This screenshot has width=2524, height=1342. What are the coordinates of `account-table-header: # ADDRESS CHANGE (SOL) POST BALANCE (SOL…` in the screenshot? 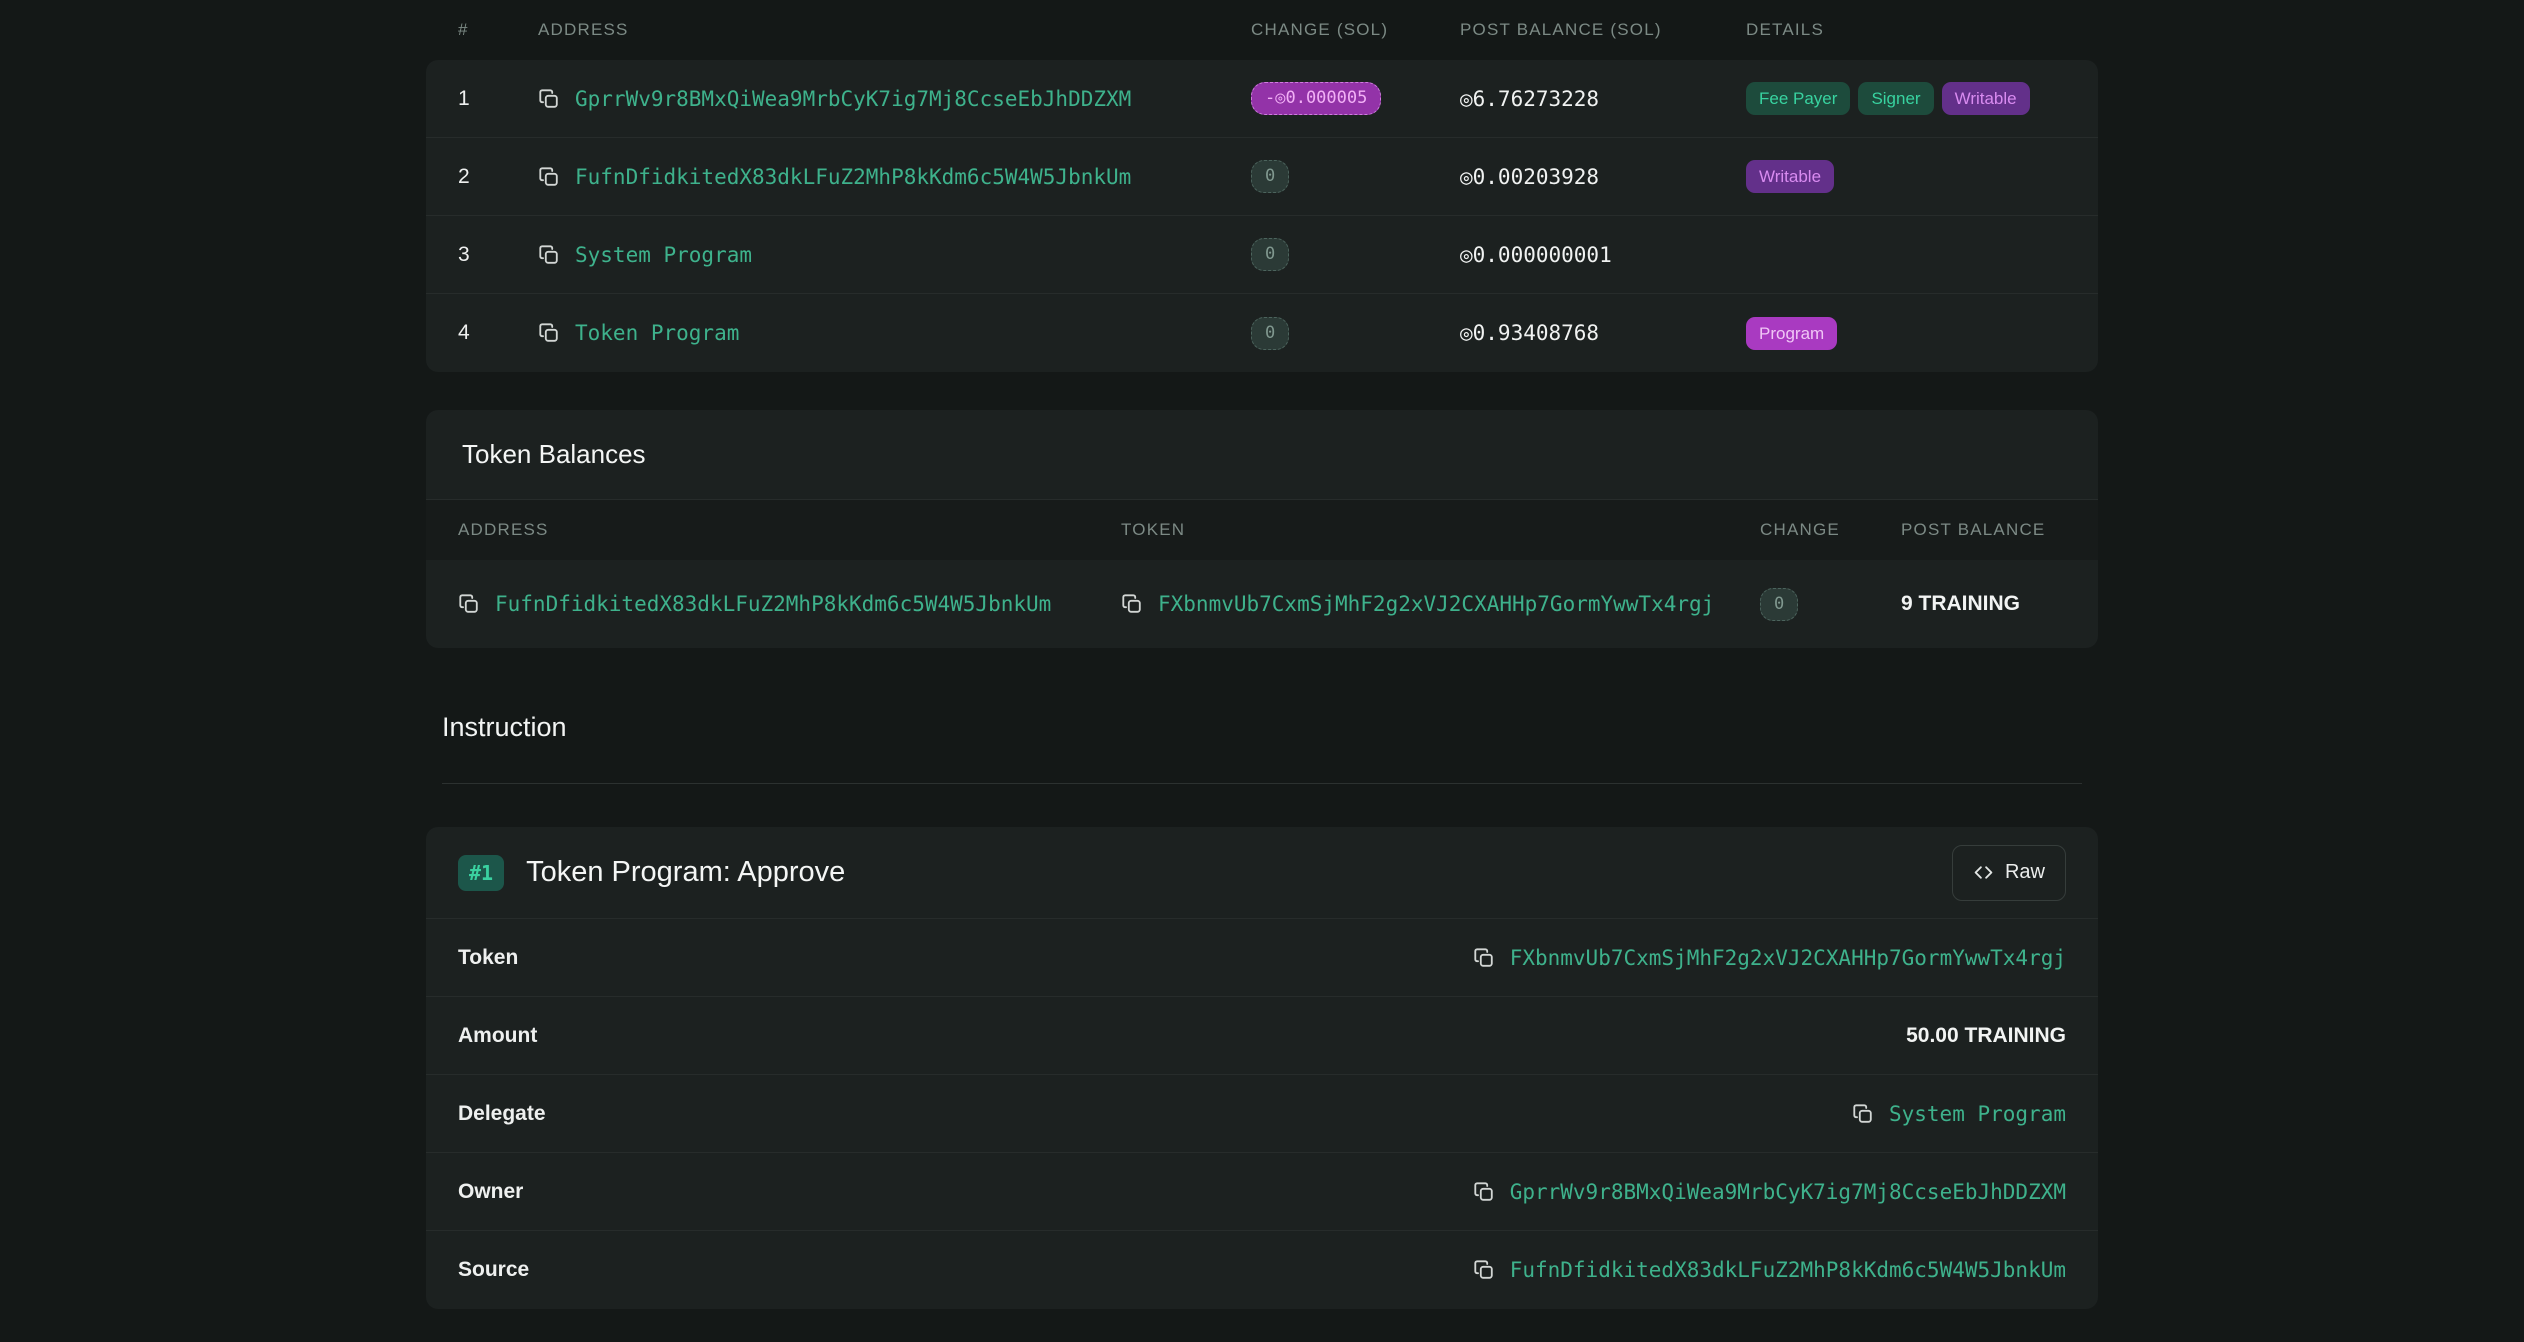 It's located at (1262, 30).